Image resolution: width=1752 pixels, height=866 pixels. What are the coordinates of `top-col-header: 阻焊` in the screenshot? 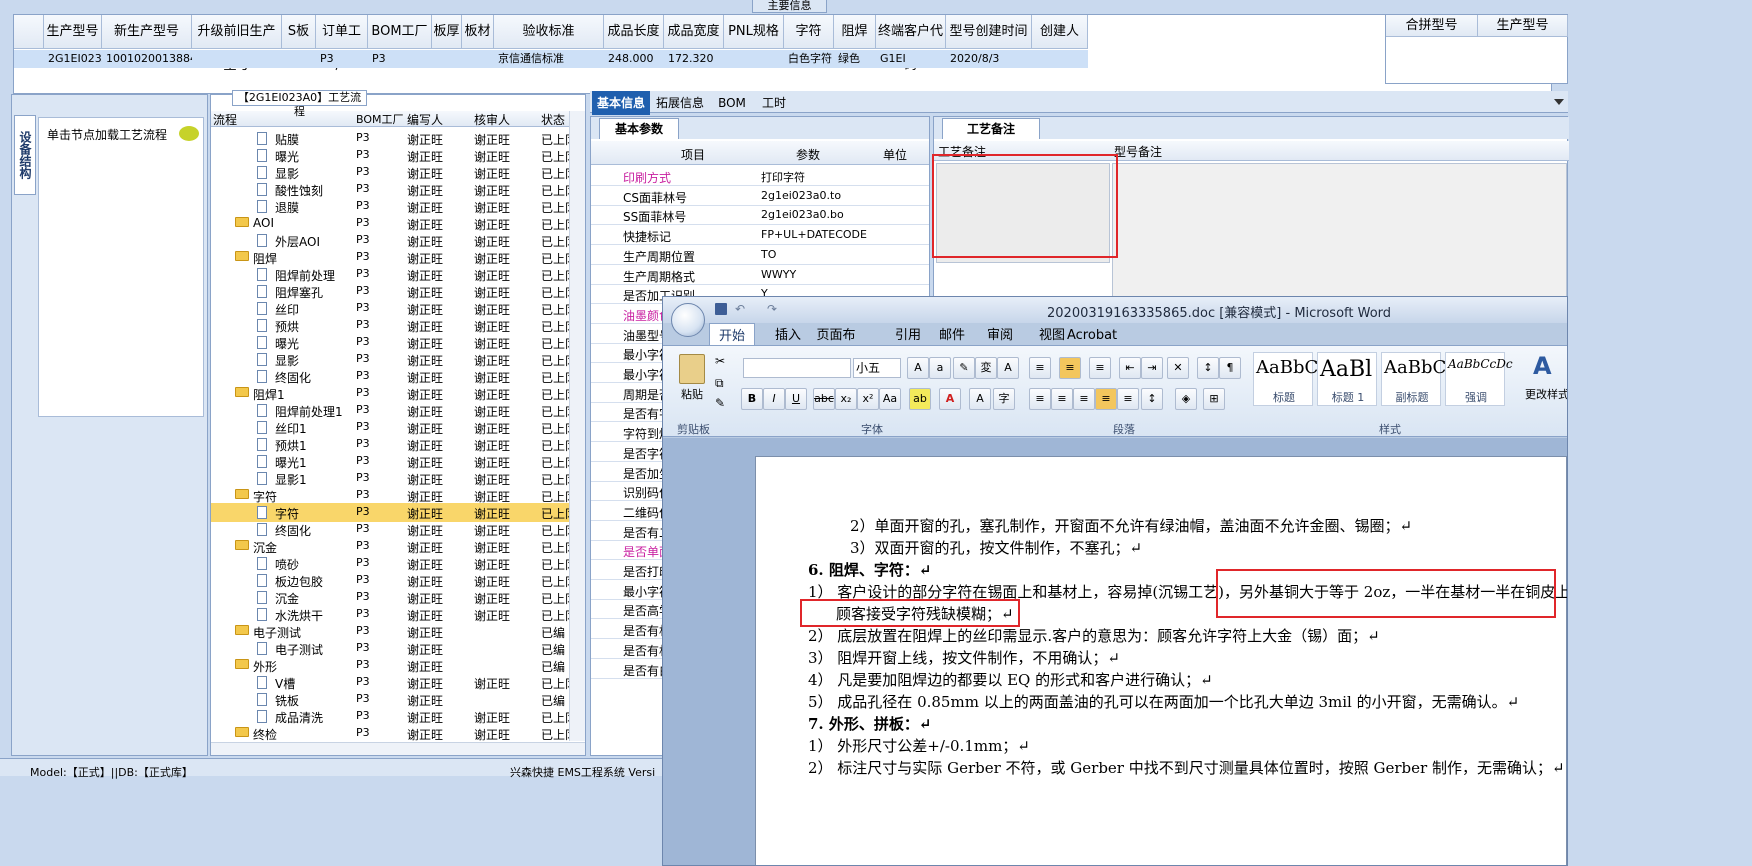 It's located at (855, 32).